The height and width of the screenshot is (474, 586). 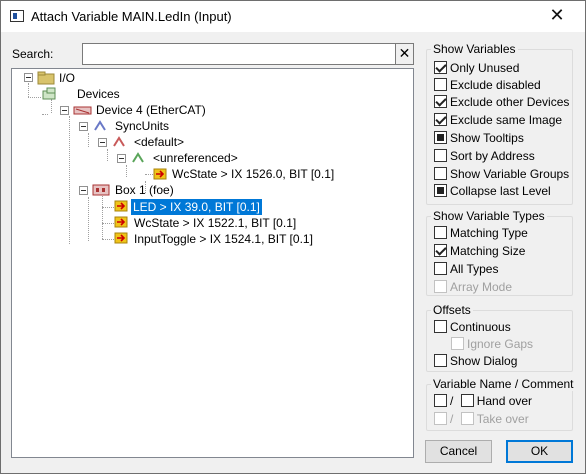 What do you see at coordinates (452, 310) in the screenshot?
I see `offsets-title: Offsets` at bounding box center [452, 310].